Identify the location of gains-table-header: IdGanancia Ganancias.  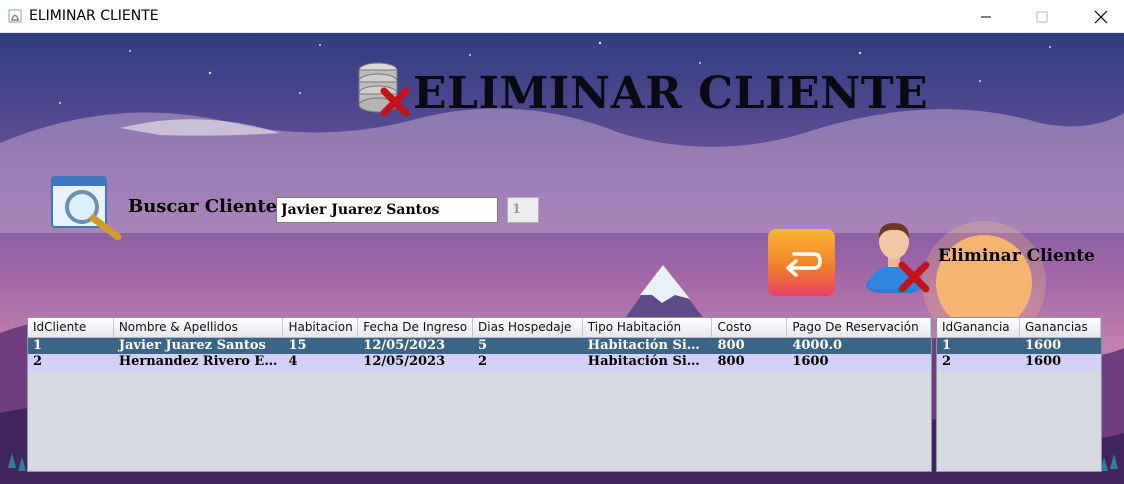
(1019, 328).